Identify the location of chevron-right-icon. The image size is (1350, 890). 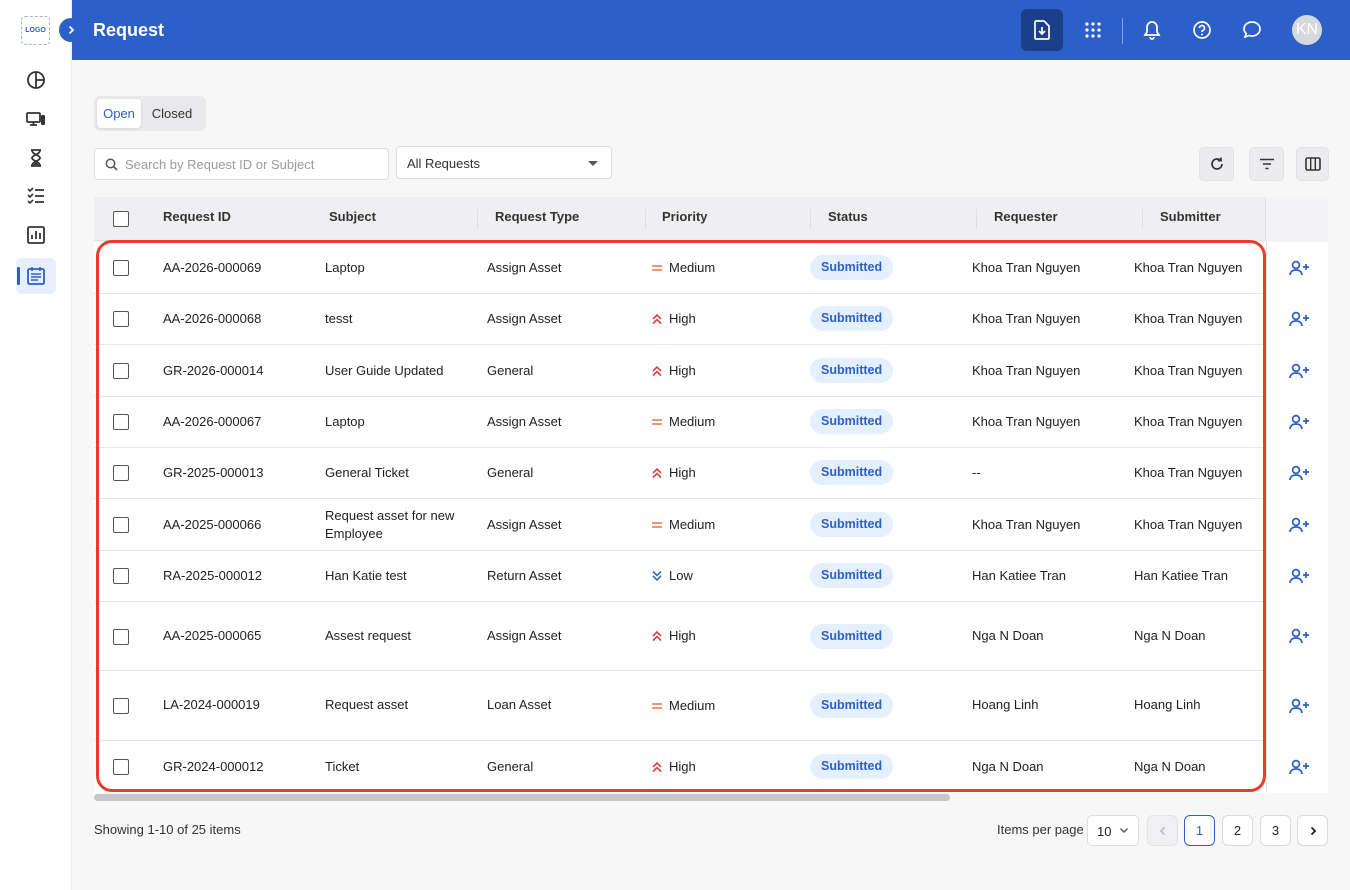
(1313, 830).